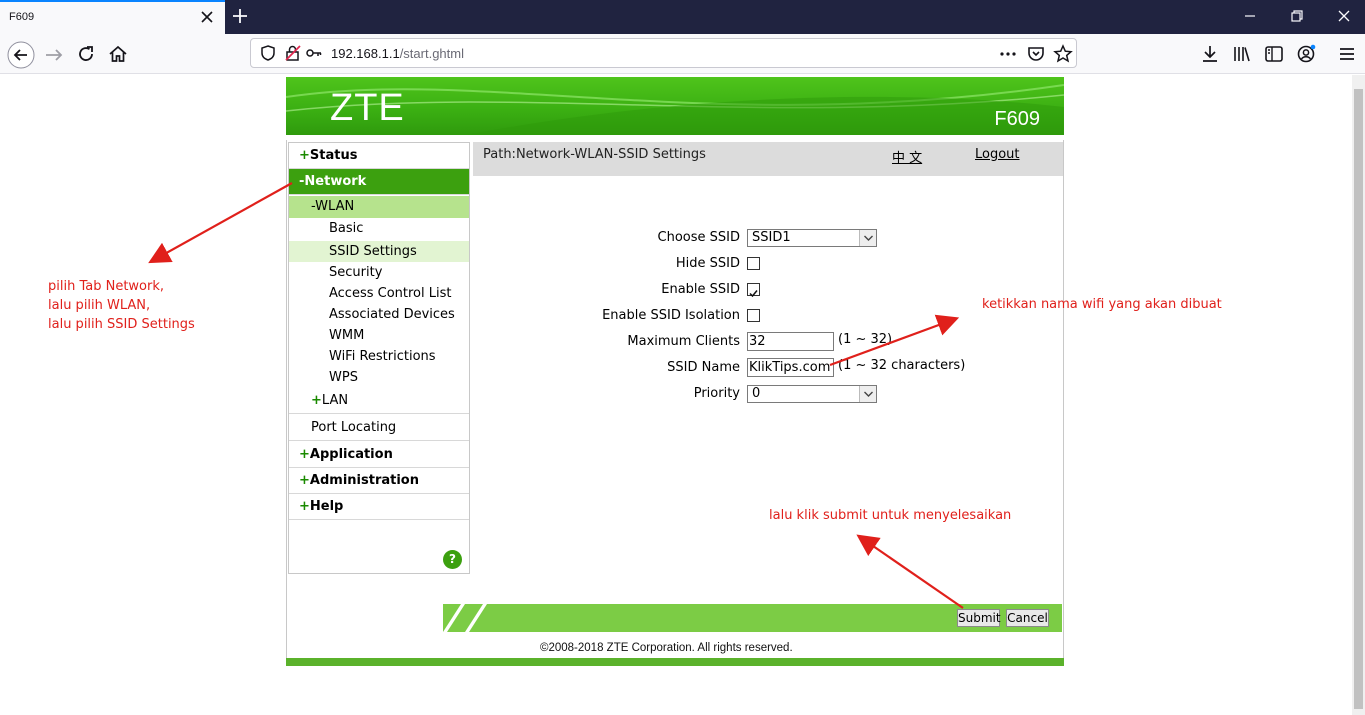 This screenshot has height=715, width=1365. Describe the element at coordinates (268, 53) in the screenshot. I see `shield-icon` at that location.